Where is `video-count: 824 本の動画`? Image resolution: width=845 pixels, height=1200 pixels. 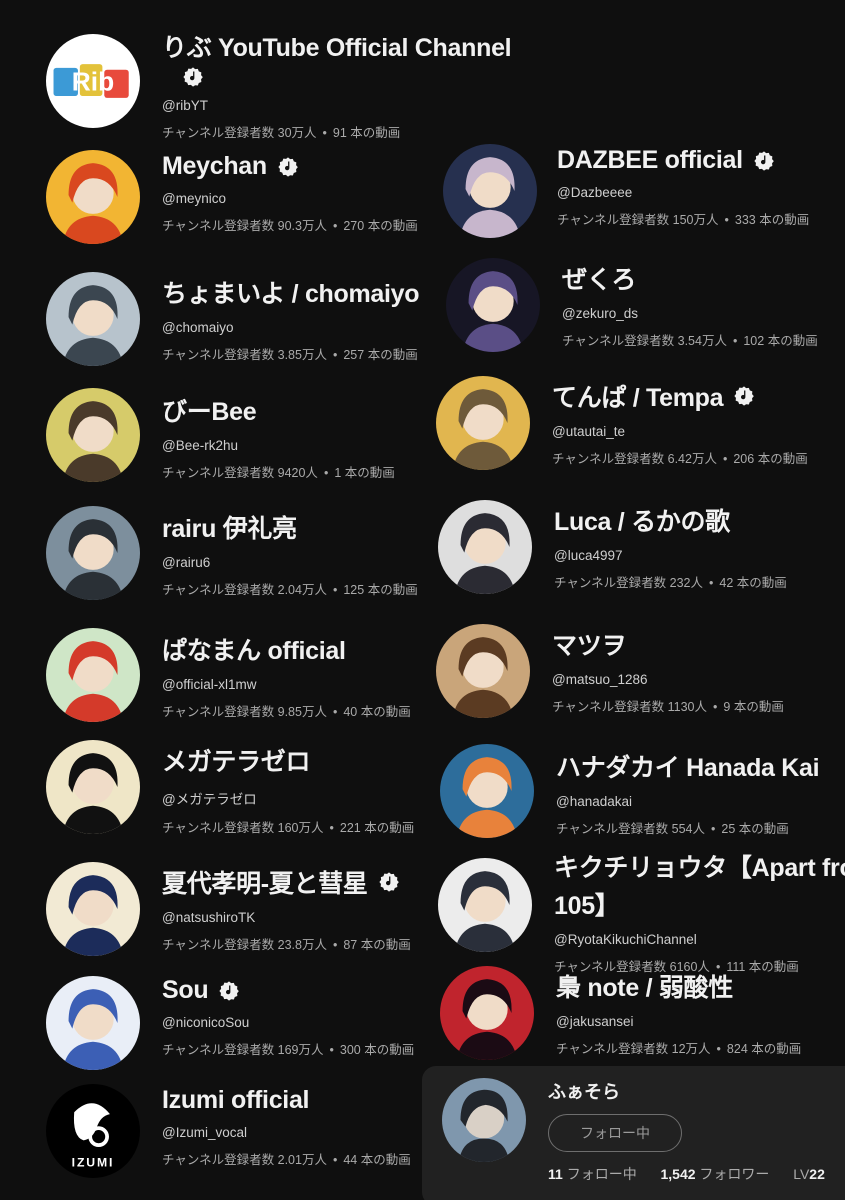
video-count: 824 本の動画 is located at coordinates (764, 1049).